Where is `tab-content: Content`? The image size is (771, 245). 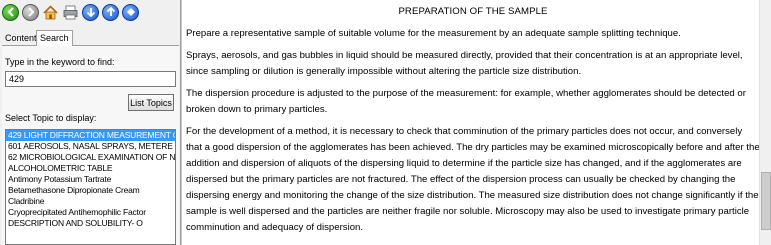
tab-content: Content is located at coordinates (21, 39).